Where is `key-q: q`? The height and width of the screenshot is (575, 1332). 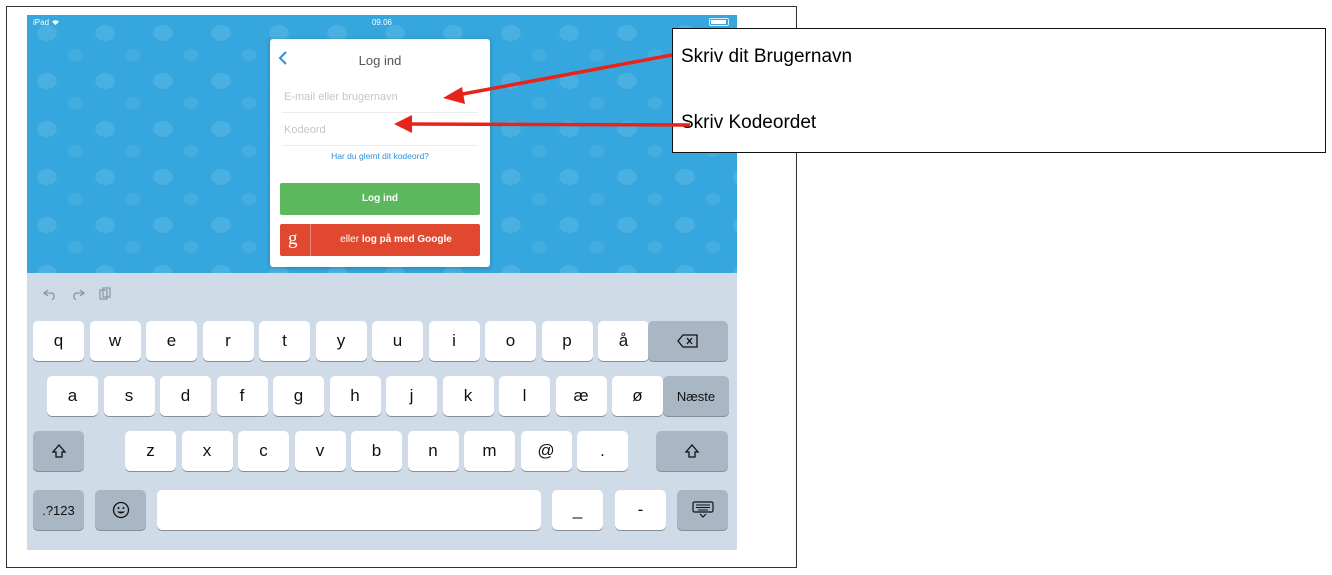 key-q: q is located at coordinates (58, 341).